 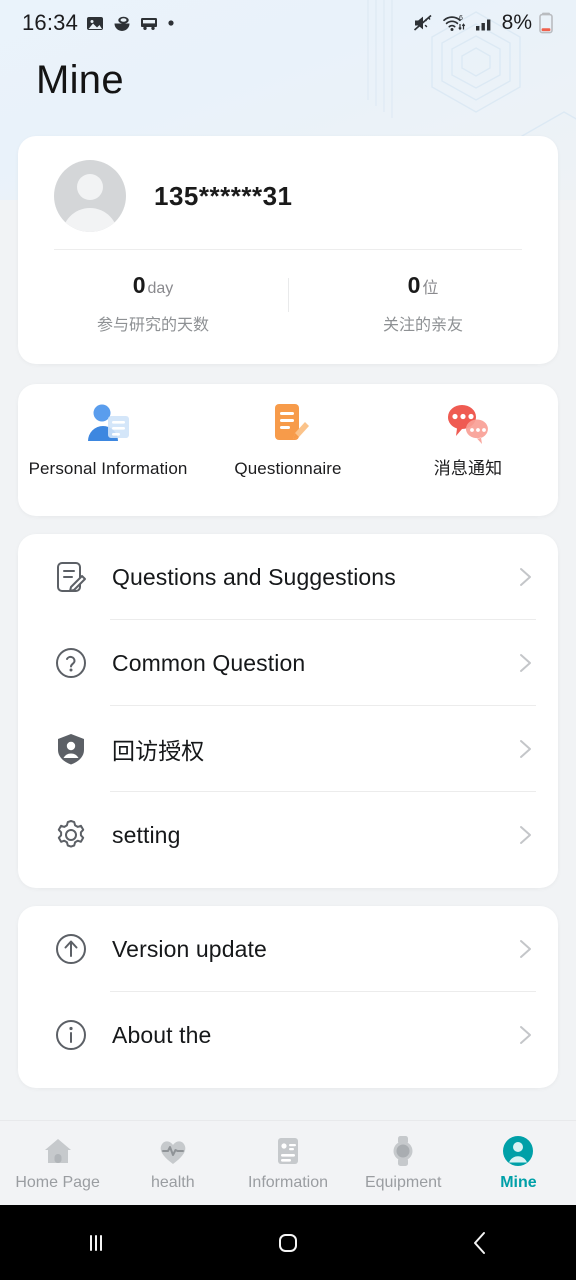 What do you see at coordinates (57, 1182) in the screenshot?
I see `tab-label: Home Page` at bounding box center [57, 1182].